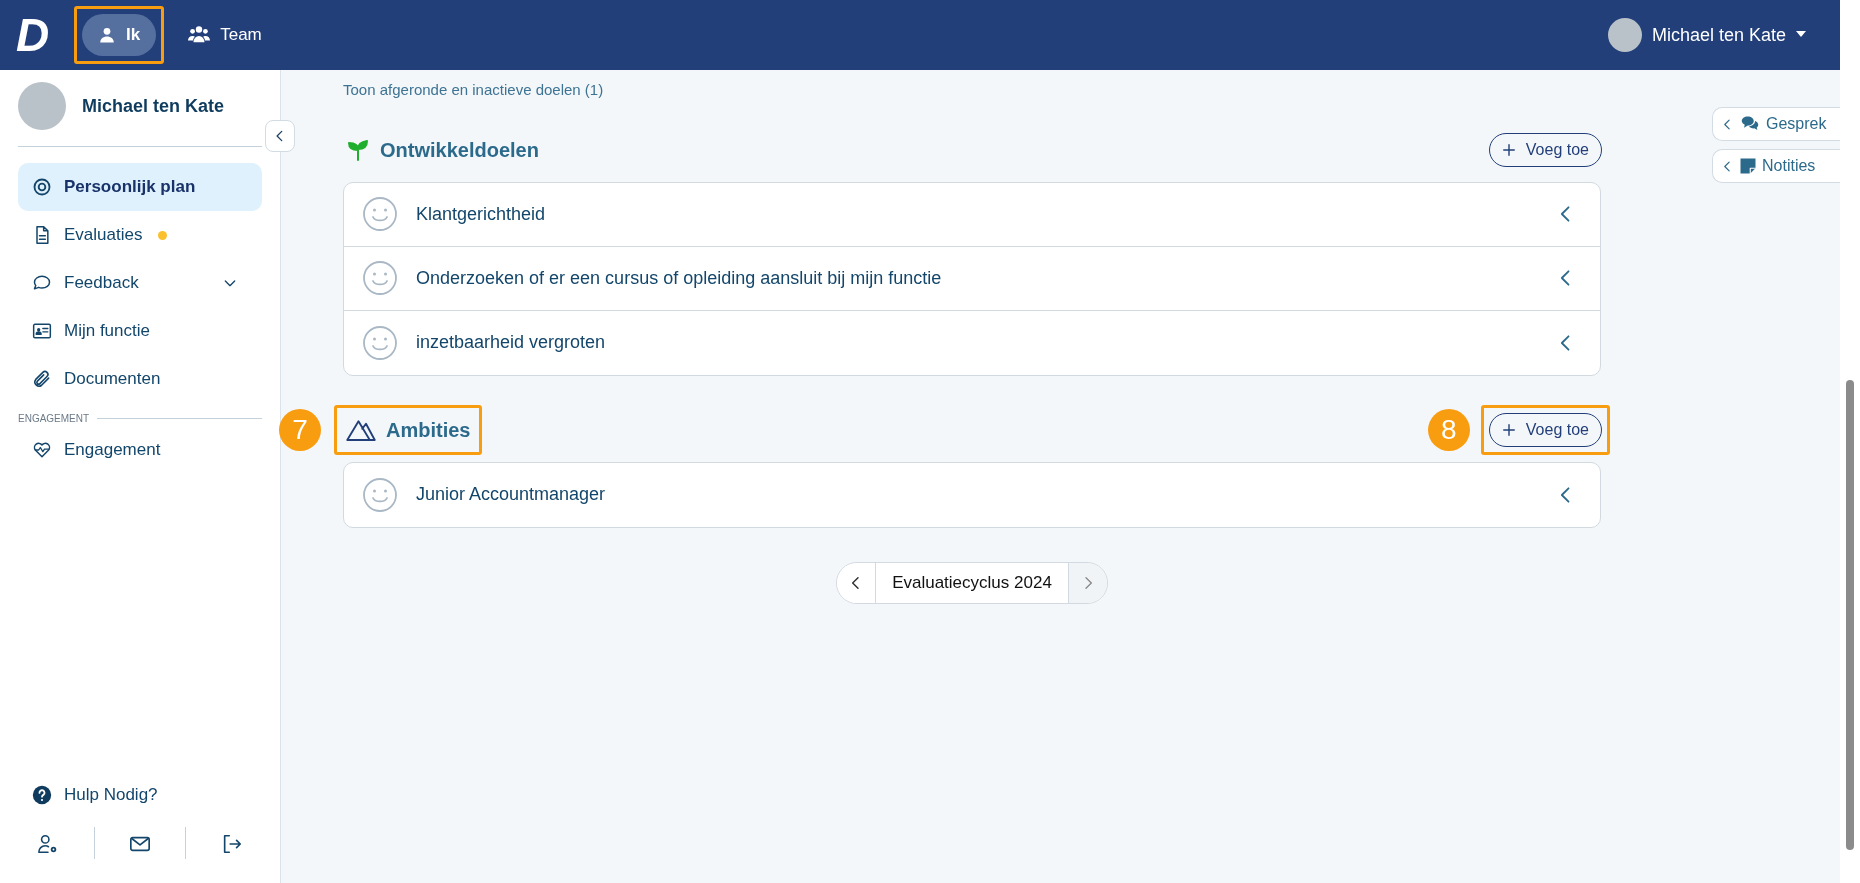 The height and width of the screenshot is (883, 1860). I want to click on nav-tab: Team, so click(225, 35).